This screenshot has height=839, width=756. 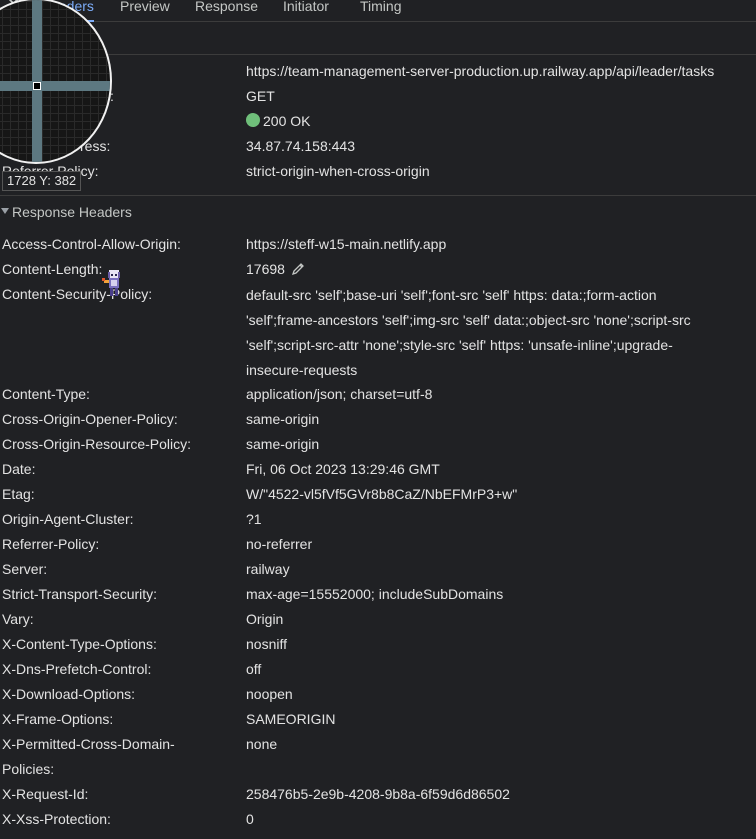 I want to click on header-value: noopen, so click(x=269, y=694).